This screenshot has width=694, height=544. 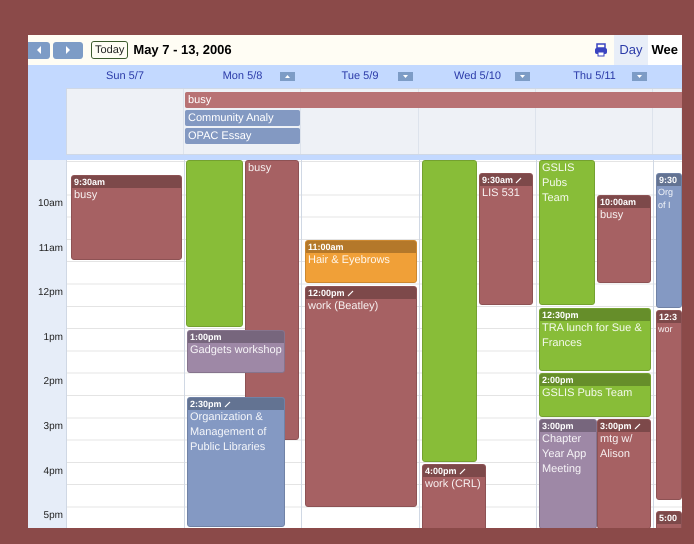 What do you see at coordinates (624, 473) in the screenshot?
I see `calendar-event: 3:00pm mtg w/ Alison` at bounding box center [624, 473].